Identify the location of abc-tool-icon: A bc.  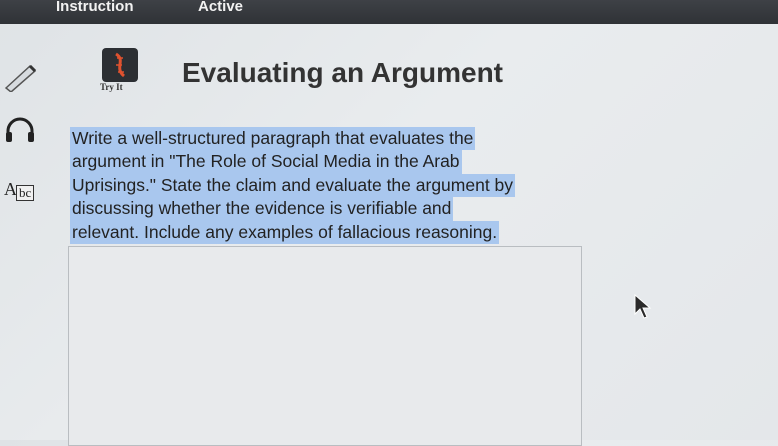
(20, 191).